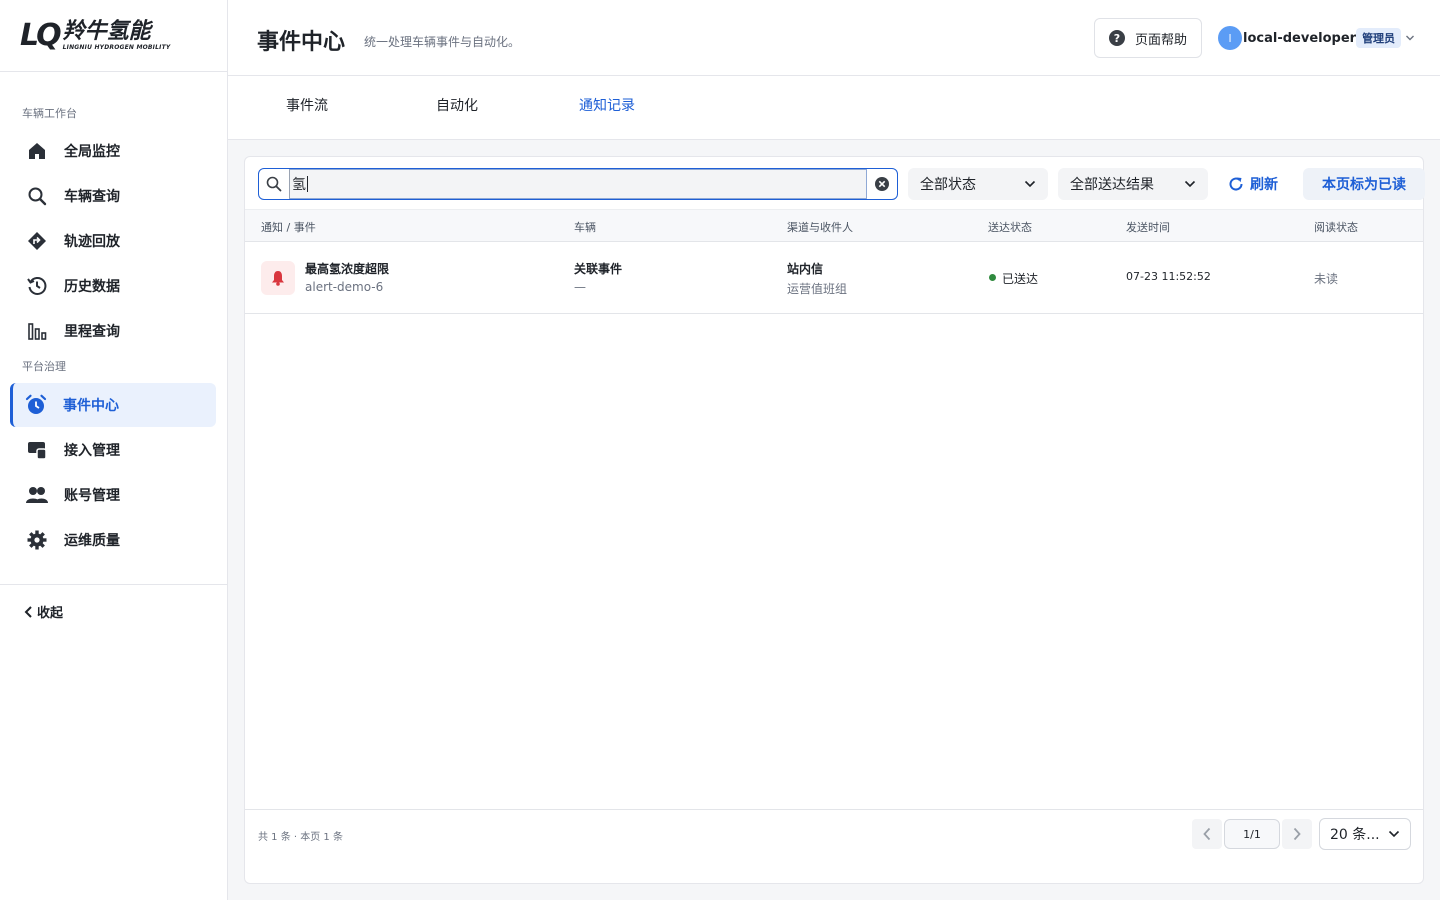 The width and height of the screenshot is (1440, 900). Describe the element at coordinates (1236, 184) in the screenshot. I see `refresh-icon` at that location.